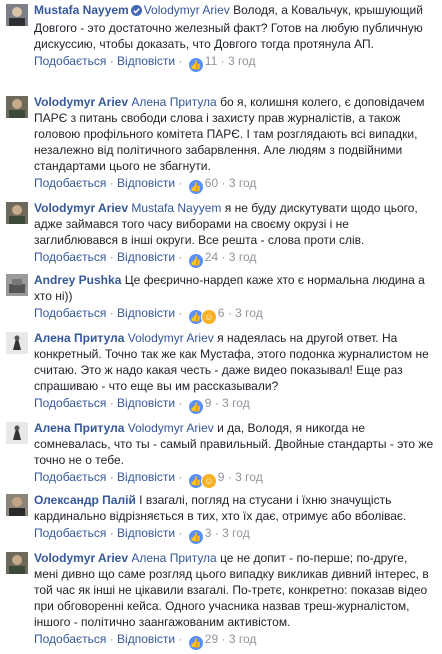  I want to click on reaction-count: 60, so click(211, 183).